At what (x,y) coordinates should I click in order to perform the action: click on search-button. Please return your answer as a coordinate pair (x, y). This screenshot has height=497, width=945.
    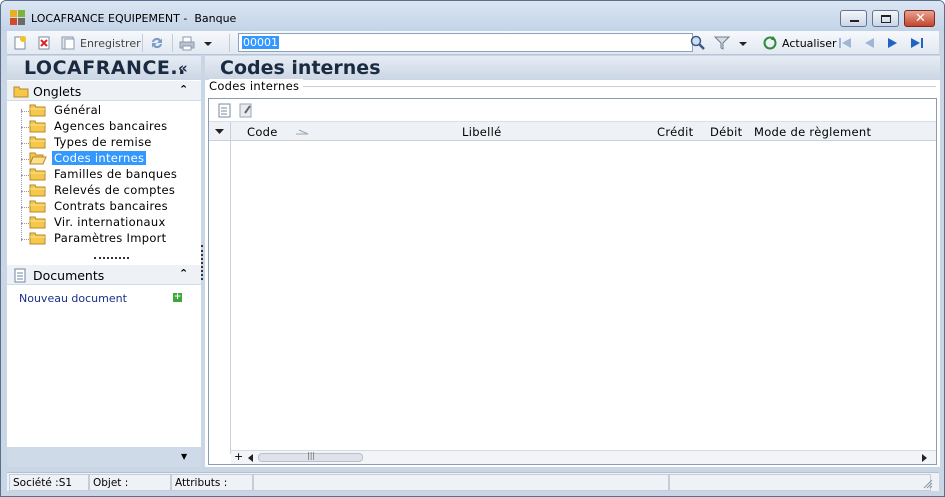
    Looking at the image, I should click on (698, 43).